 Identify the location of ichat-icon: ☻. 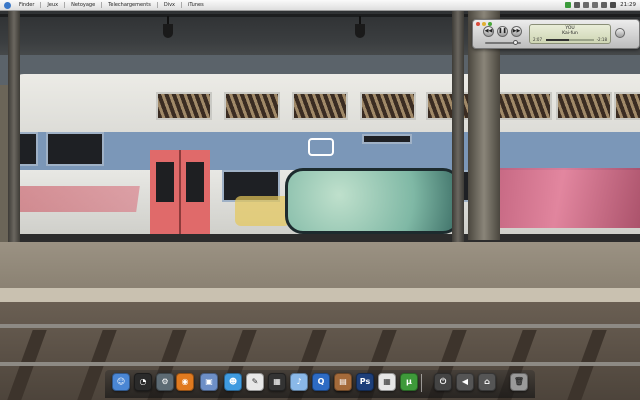
(233, 382).